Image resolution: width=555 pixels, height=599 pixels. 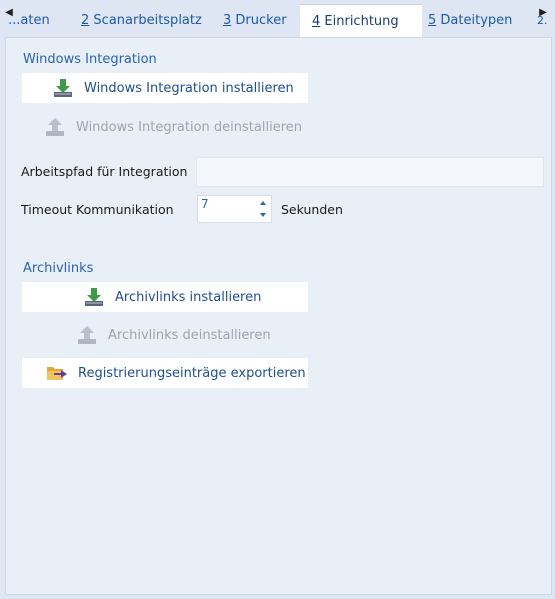 What do you see at coordinates (104, 171) in the screenshot?
I see `work-path-label: Arbeitspfad für Integration` at bounding box center [104, 171].